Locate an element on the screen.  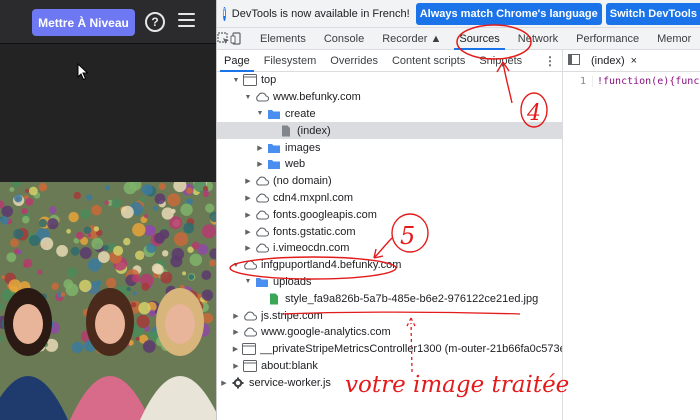
code-text: !function(e){funct is located at coordinates (648, 81).